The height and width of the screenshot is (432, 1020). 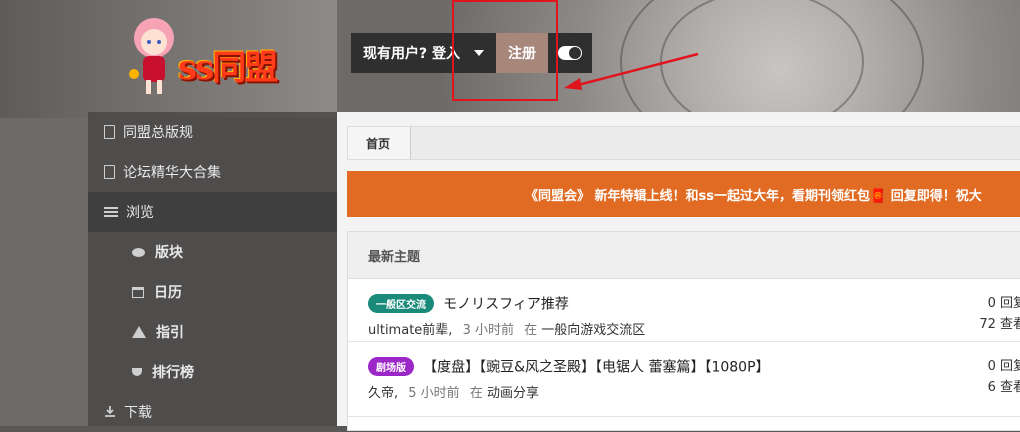 What do you see at coordinates (753, 196) in the screenshot?
I see `banner-text: 《同盟会》 新年特辑上线！和ss一起过大年，看期刊领红包🧧 回复即得！祝大` at bounding box center [753, 196].